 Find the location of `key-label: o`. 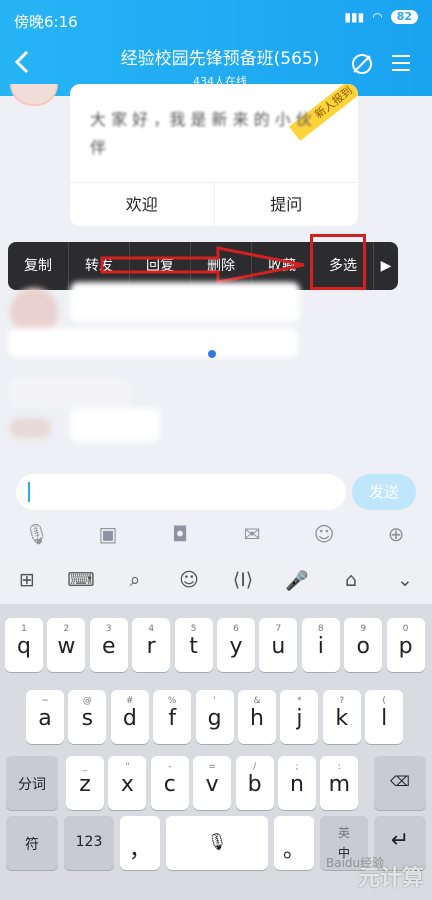

key-label: o is located at coordinates (363, 646).